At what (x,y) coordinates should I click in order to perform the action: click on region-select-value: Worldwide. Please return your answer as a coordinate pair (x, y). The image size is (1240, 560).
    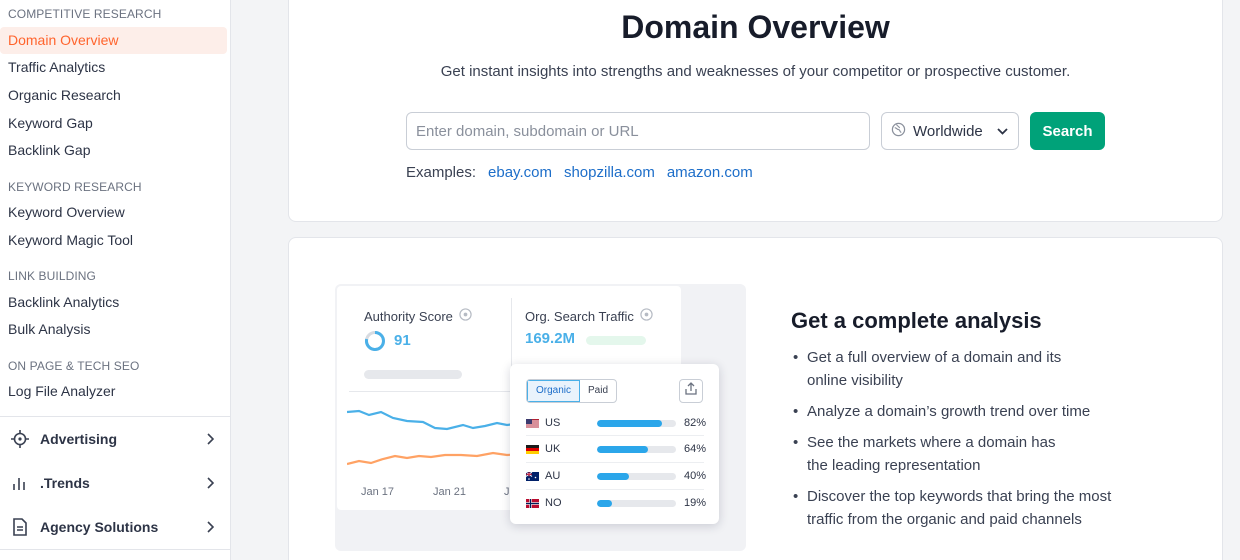
    Looking at the image, I should click on (948, 131).